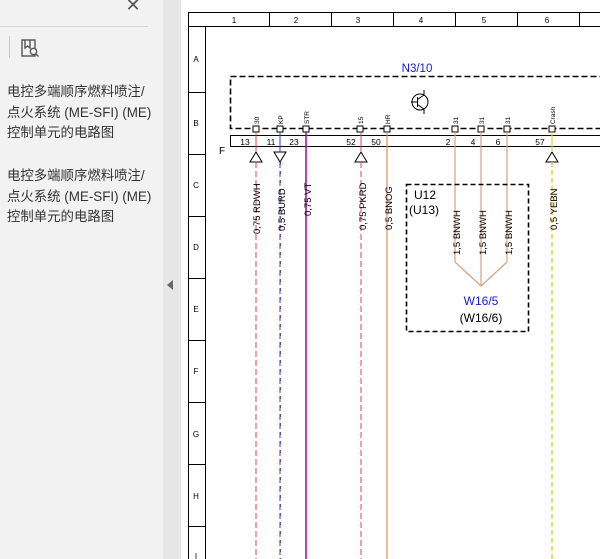 This screenshot has height=559, width=600. I want to click on pin-number: 52, so click(351, 142).